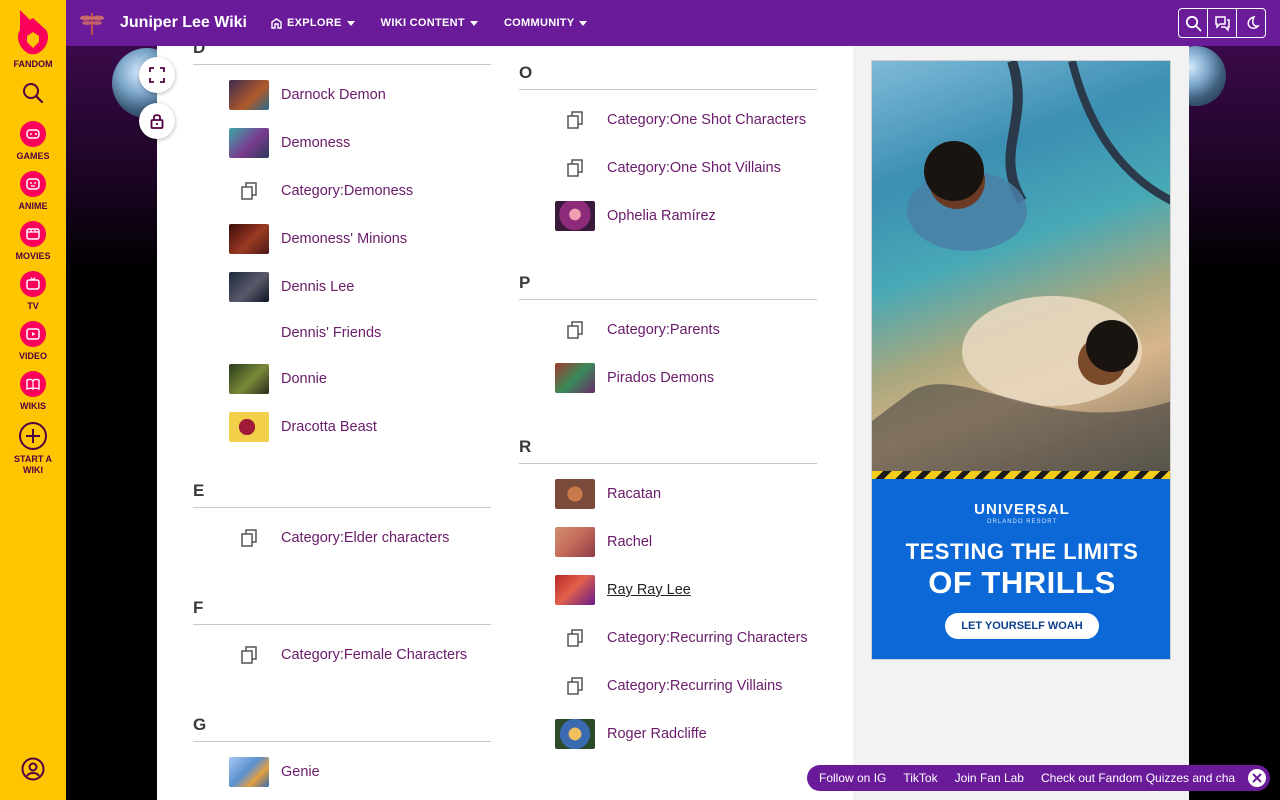 The image size is (1280, 800). I want to click on lock-button, so click(157, 121).